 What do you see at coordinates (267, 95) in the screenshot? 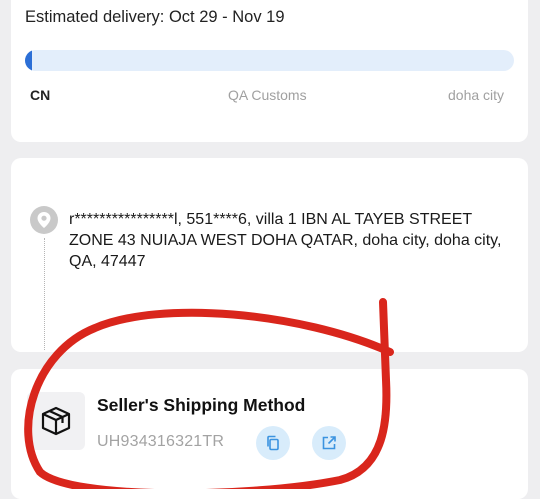
I see `stage-customs-label: QA Customs` at bounding box center [267, 95].